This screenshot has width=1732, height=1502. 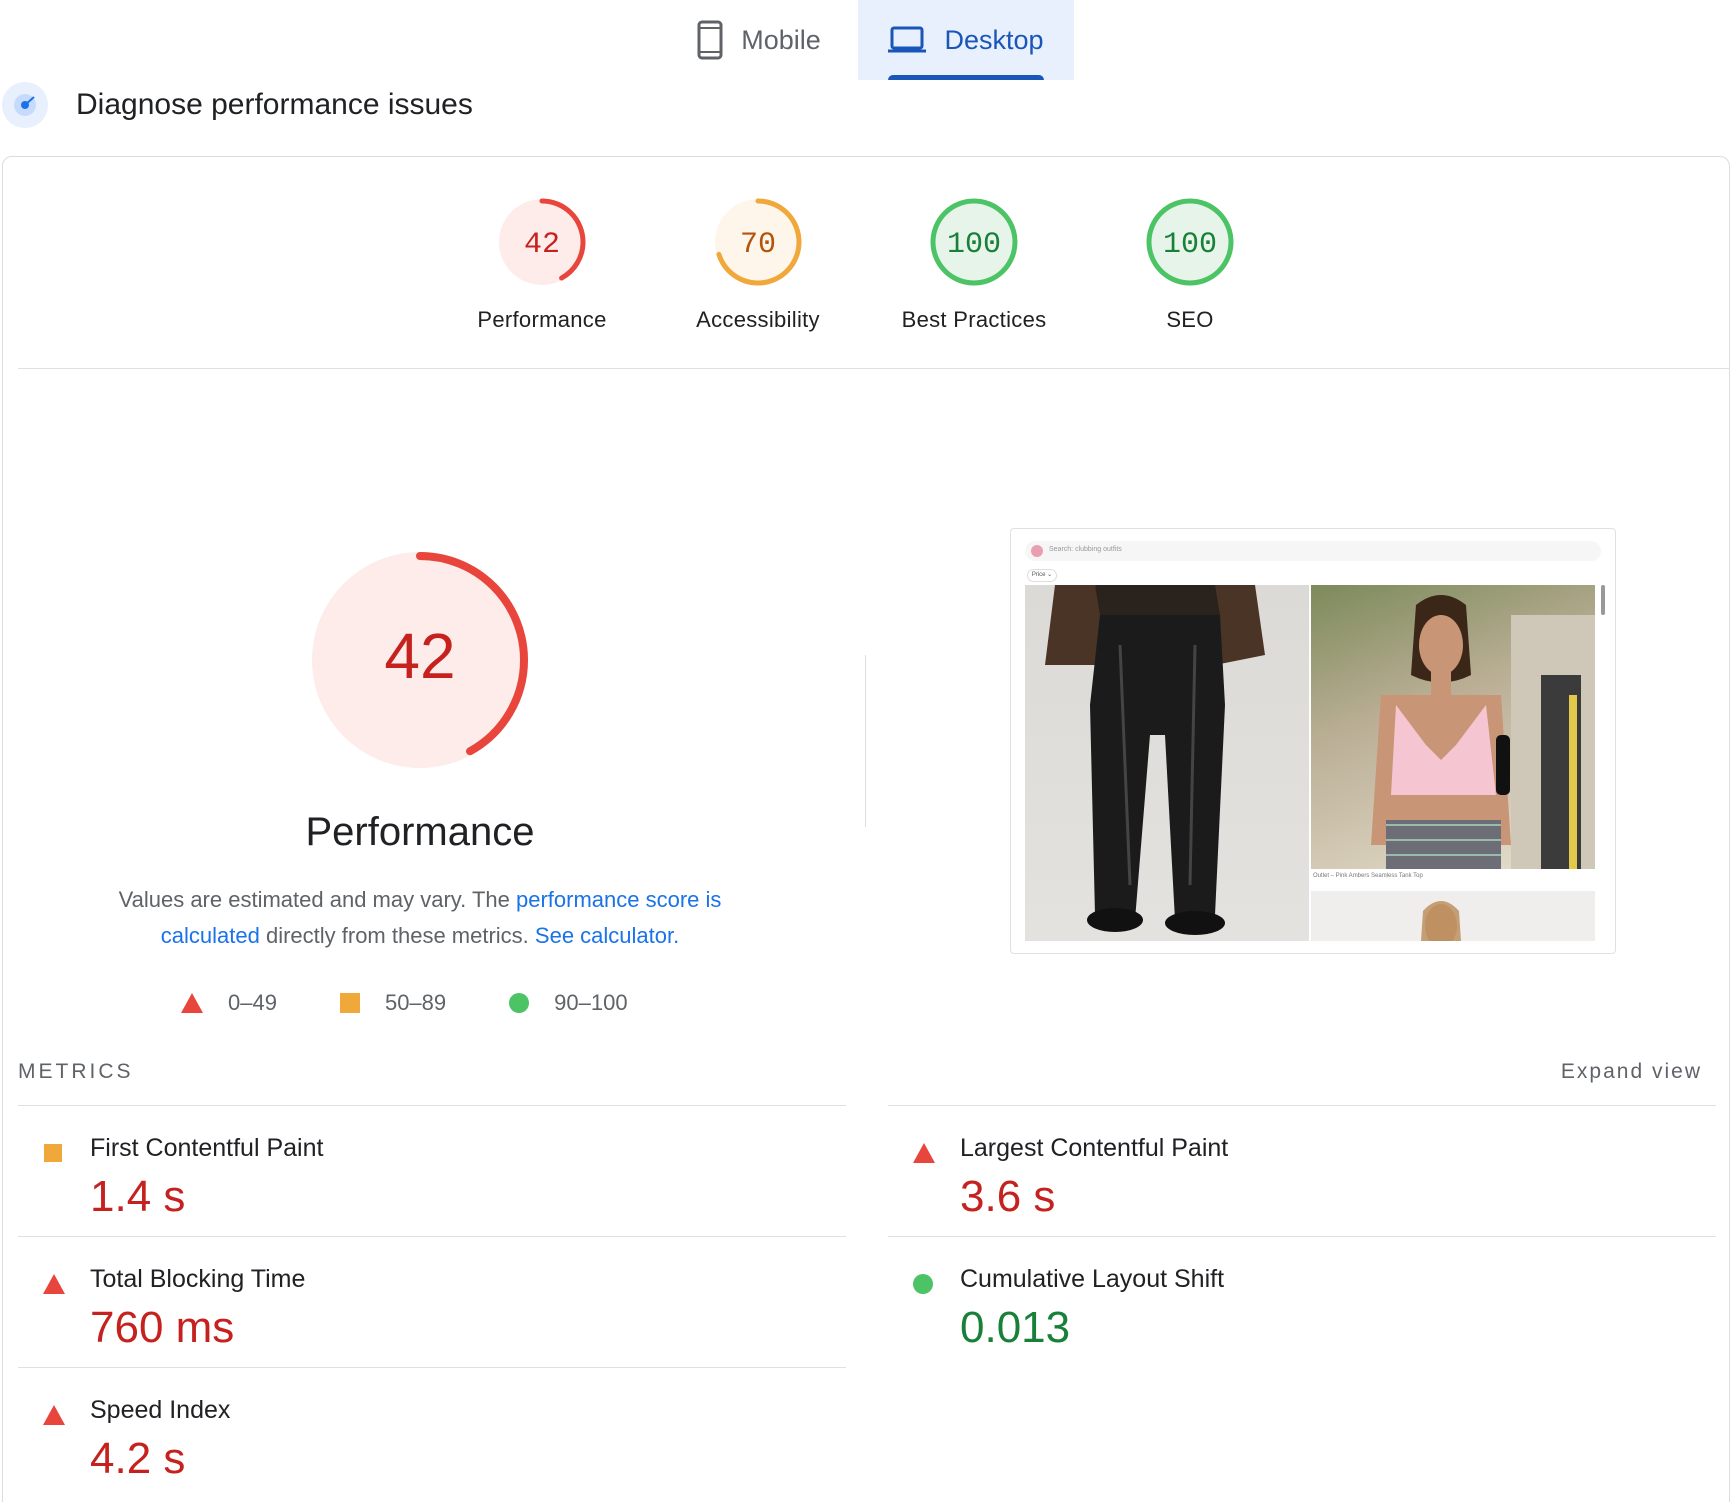 What do you see at coordinates (1094, 1148) in the screenshot?
I see `metric-name: Largest Contentful Paint` at bounding box center [1094, 1148].